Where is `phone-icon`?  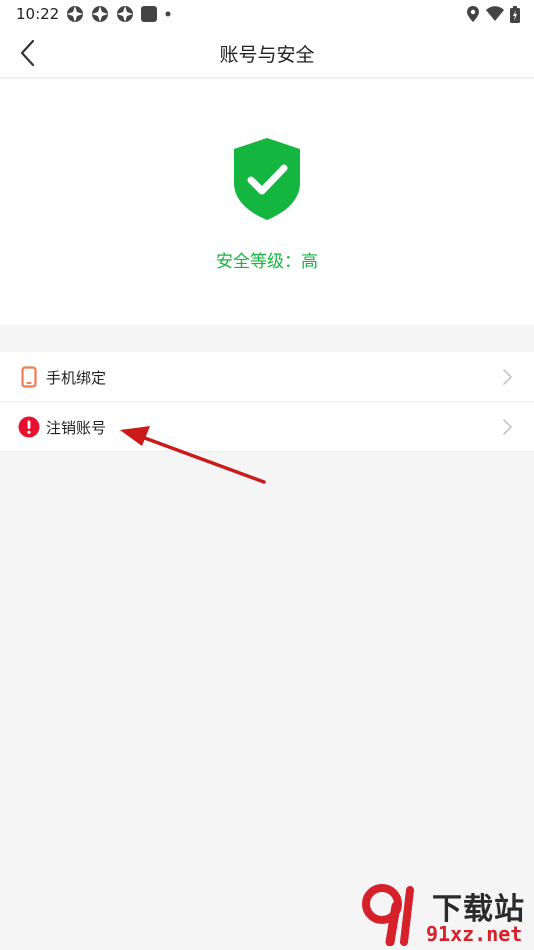
phone-icon is located at coordinates (29, 377).